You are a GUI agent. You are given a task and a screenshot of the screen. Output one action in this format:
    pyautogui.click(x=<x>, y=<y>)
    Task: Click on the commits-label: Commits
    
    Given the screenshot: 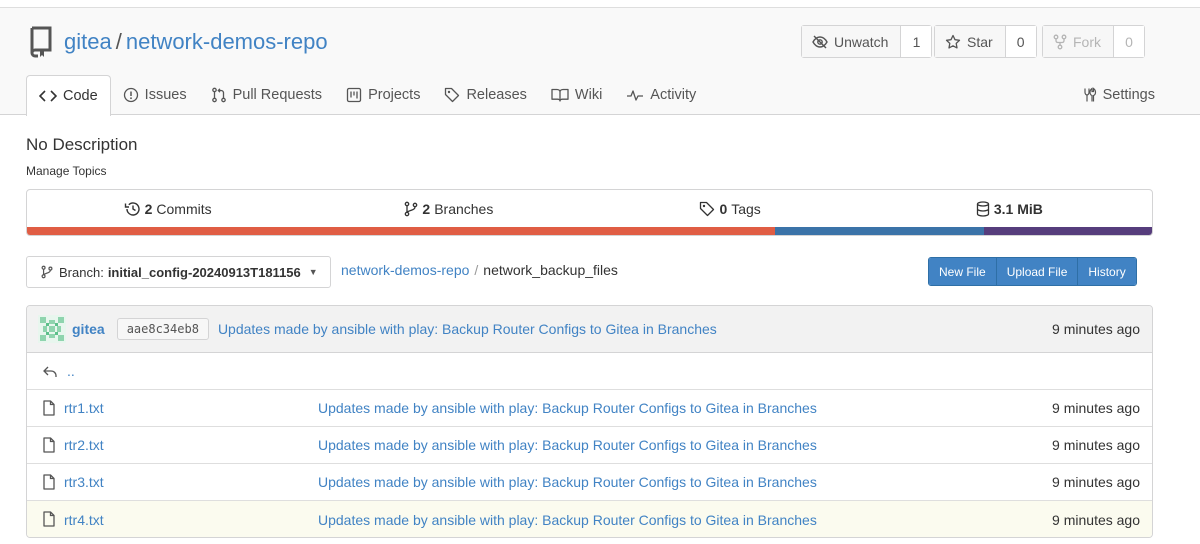 What is the action you would take?
    pyautogui.click(x=184, y=209)
    